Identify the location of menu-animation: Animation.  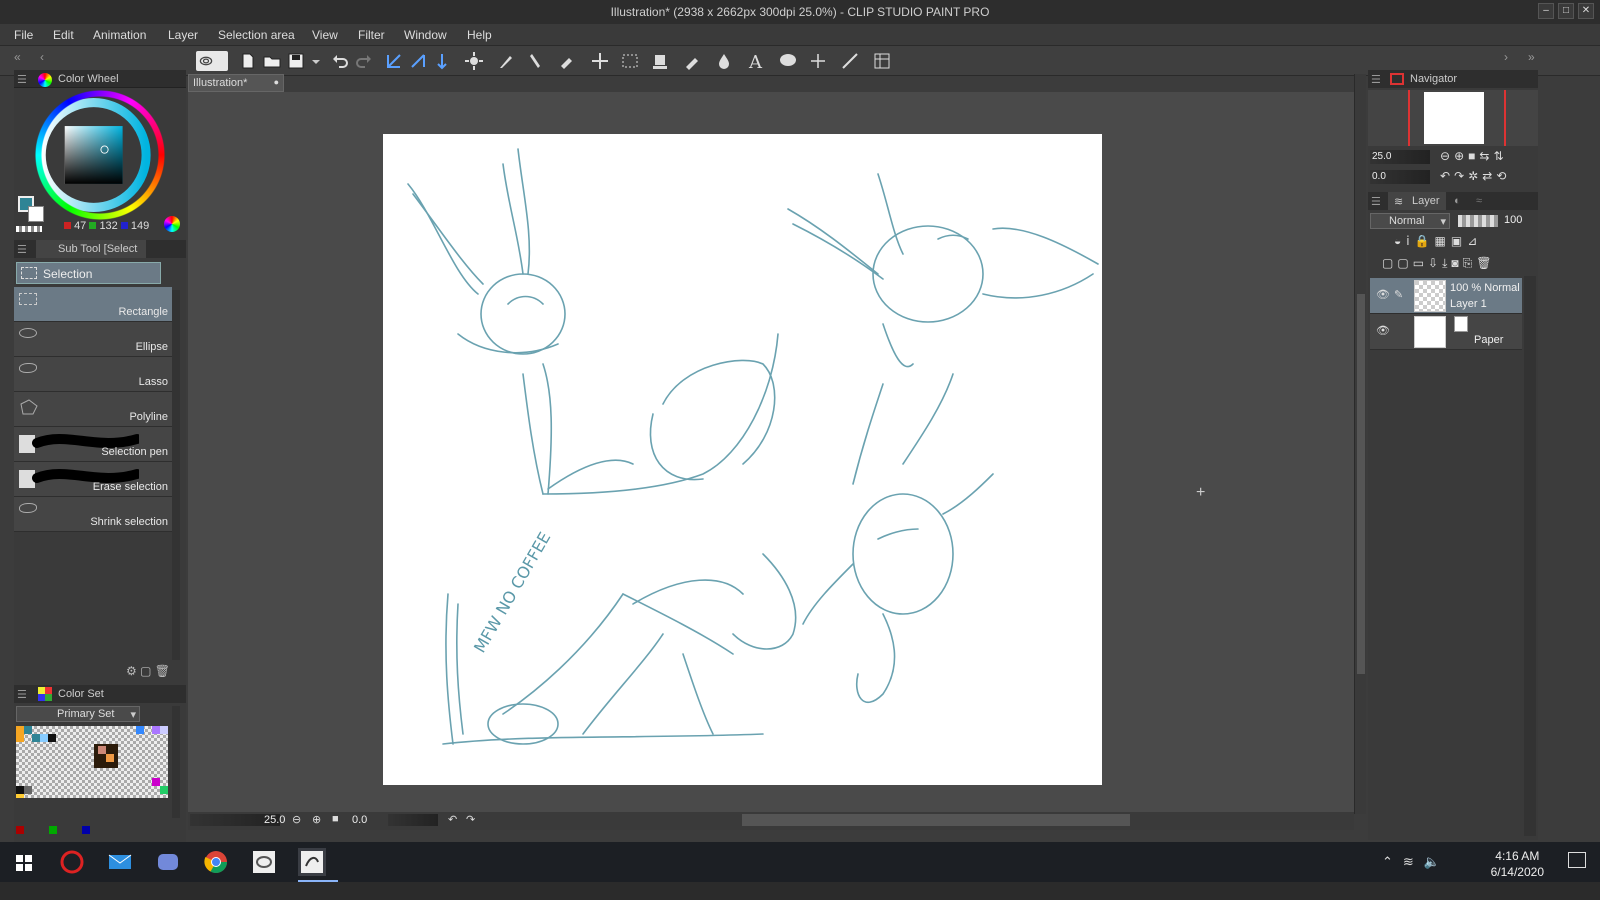
(119, 35).